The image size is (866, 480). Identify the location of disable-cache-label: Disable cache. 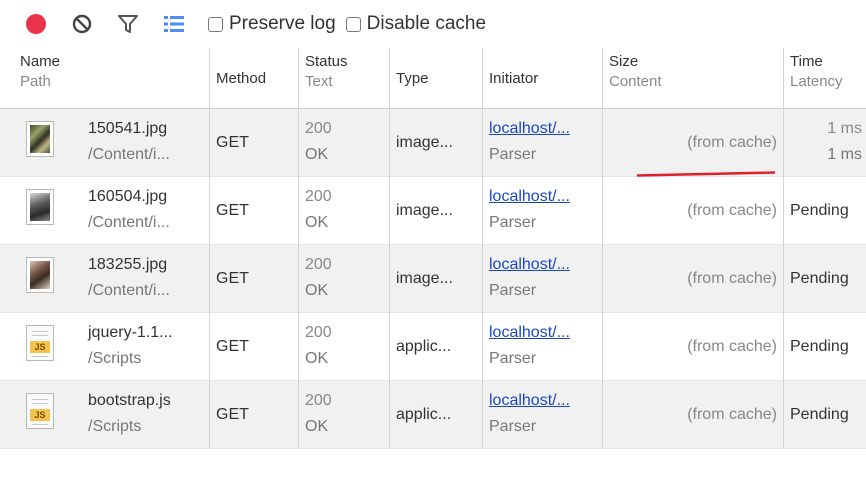
(426, 23).